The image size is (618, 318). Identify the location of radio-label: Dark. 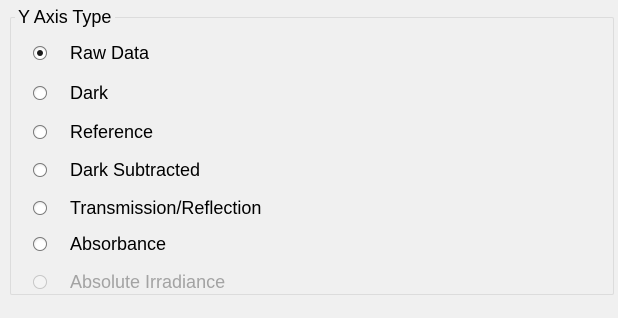
(89, 93).